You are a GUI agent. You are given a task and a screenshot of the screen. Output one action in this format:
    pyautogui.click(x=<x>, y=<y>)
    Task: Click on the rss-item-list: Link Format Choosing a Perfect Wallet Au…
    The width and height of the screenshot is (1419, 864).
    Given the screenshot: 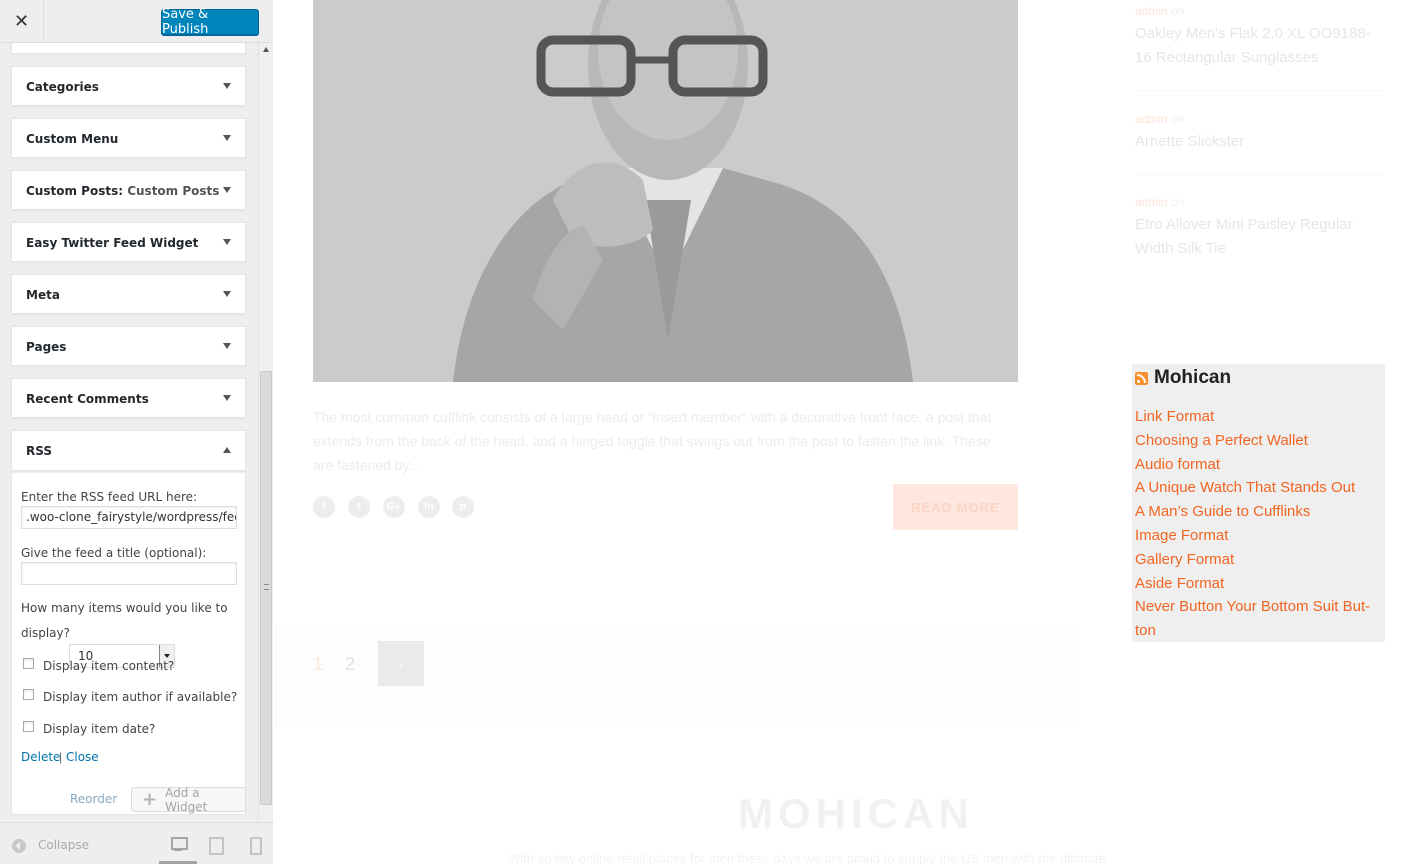 What is the action you would take?
    pyautogui.click(x=1260, y=524)
    